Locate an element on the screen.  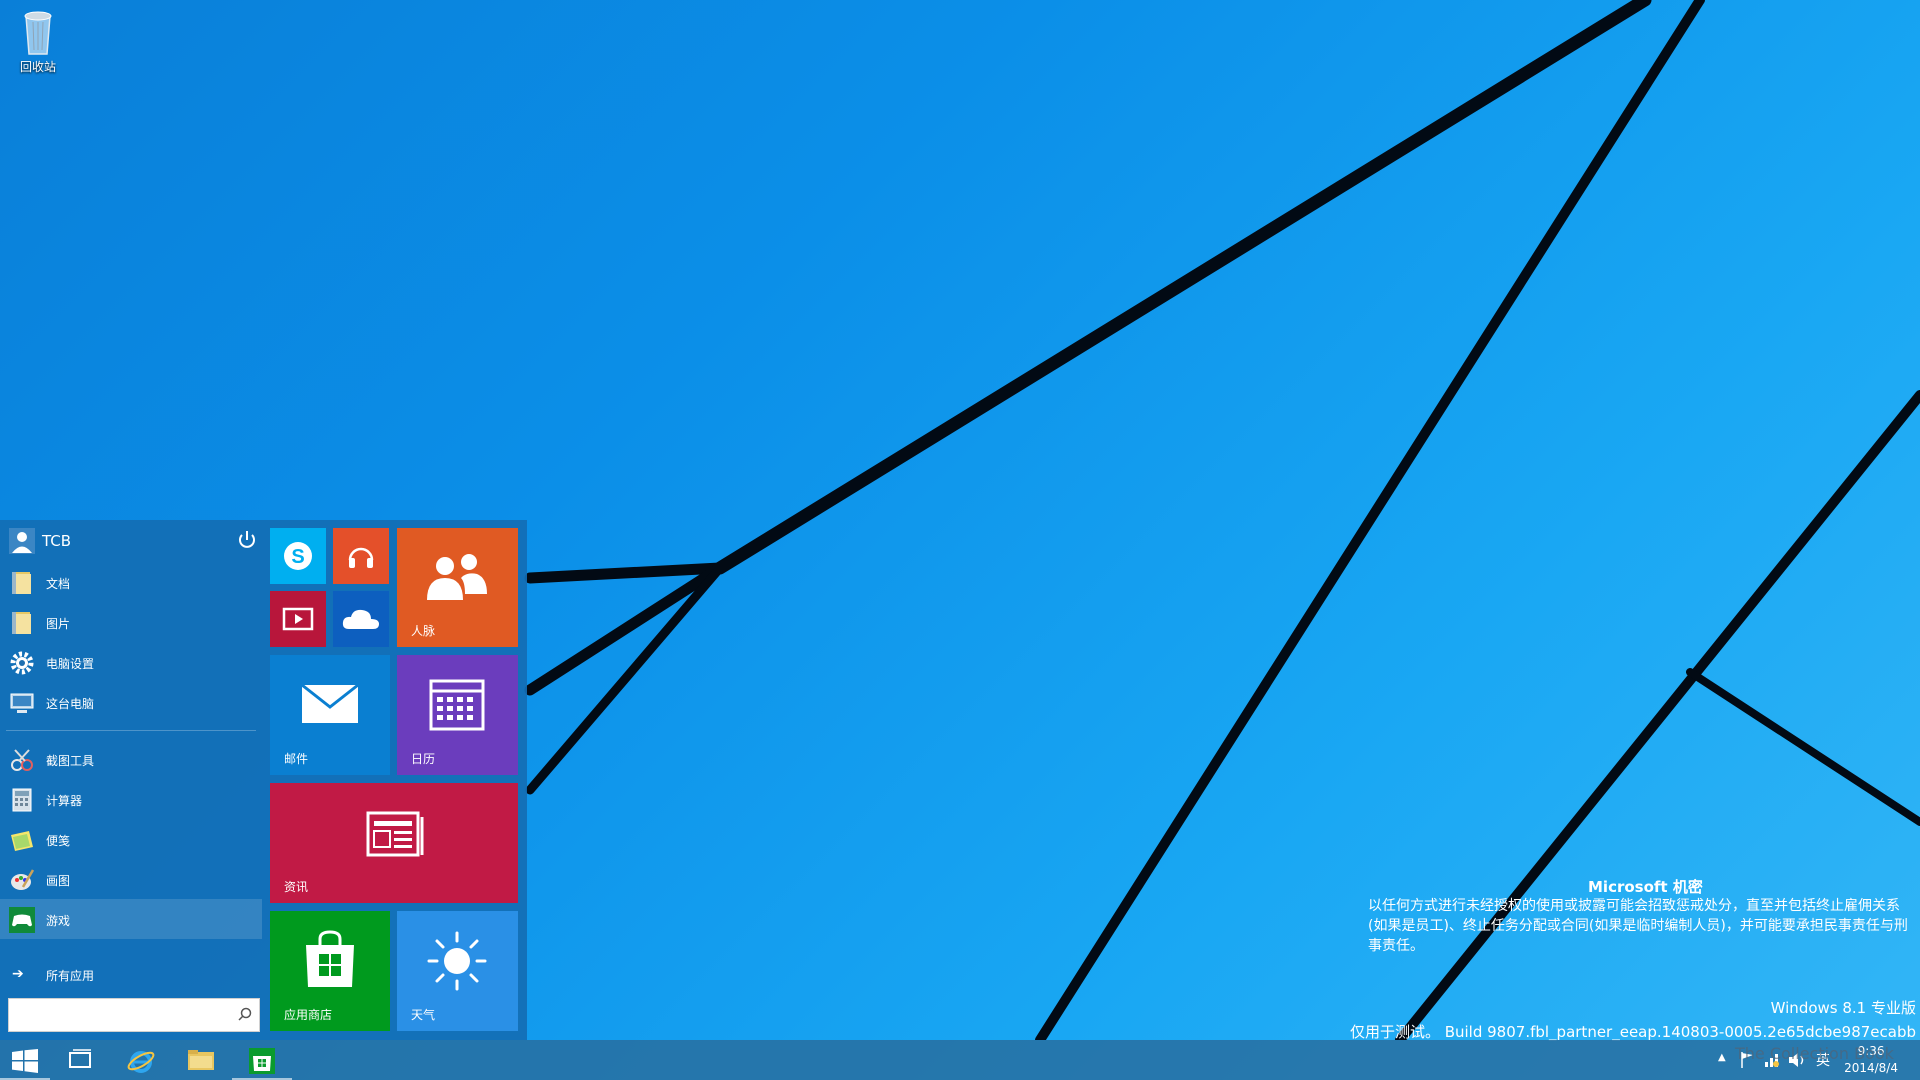
start-item-label: 截图工具 is located at coordinates (70, 761).